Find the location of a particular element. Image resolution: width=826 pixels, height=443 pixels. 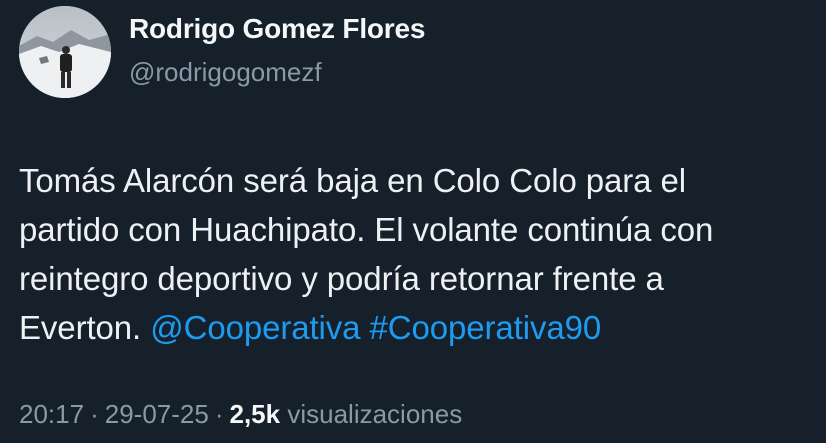

tweet-meta: 20:17 · 29-07-25 · 2,5k visualizaciones is located at coordinates (240, 414).